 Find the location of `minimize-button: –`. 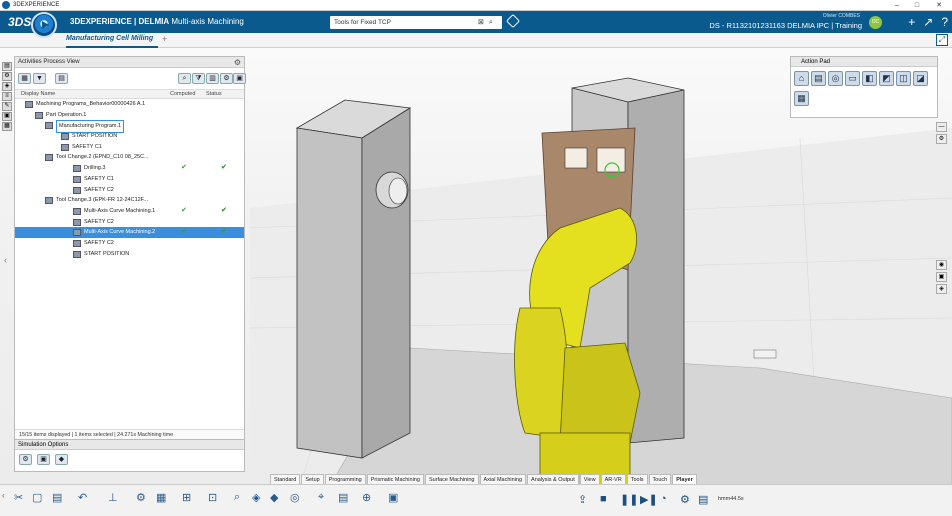

minimize-button: – is located at coordinates (897, 5).